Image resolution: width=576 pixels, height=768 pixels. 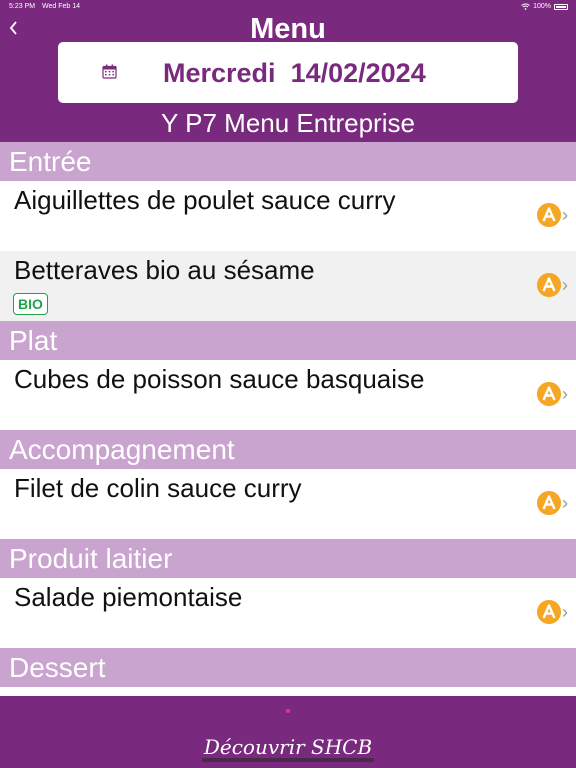 I want to click on discover-shcb-link: Découvrir SHCB, so click(x=288, y=747).